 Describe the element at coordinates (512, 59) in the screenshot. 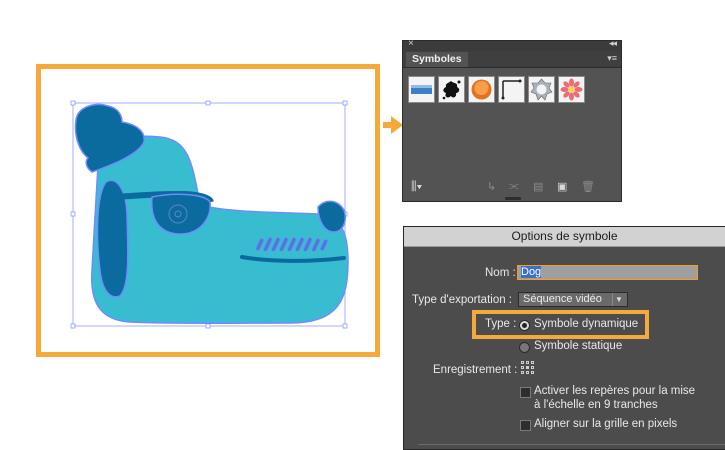

I see `panel-tab-row: Symboles ▾≡` at that location.